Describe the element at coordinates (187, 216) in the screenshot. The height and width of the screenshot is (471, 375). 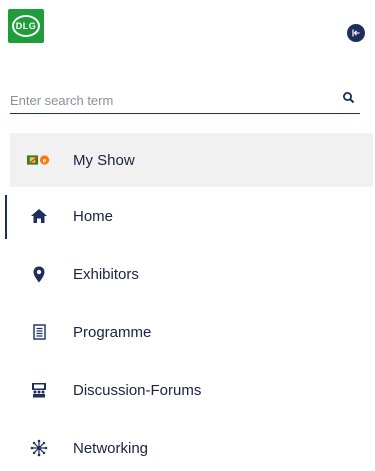
I see `menu-item-home: Home` at that location.